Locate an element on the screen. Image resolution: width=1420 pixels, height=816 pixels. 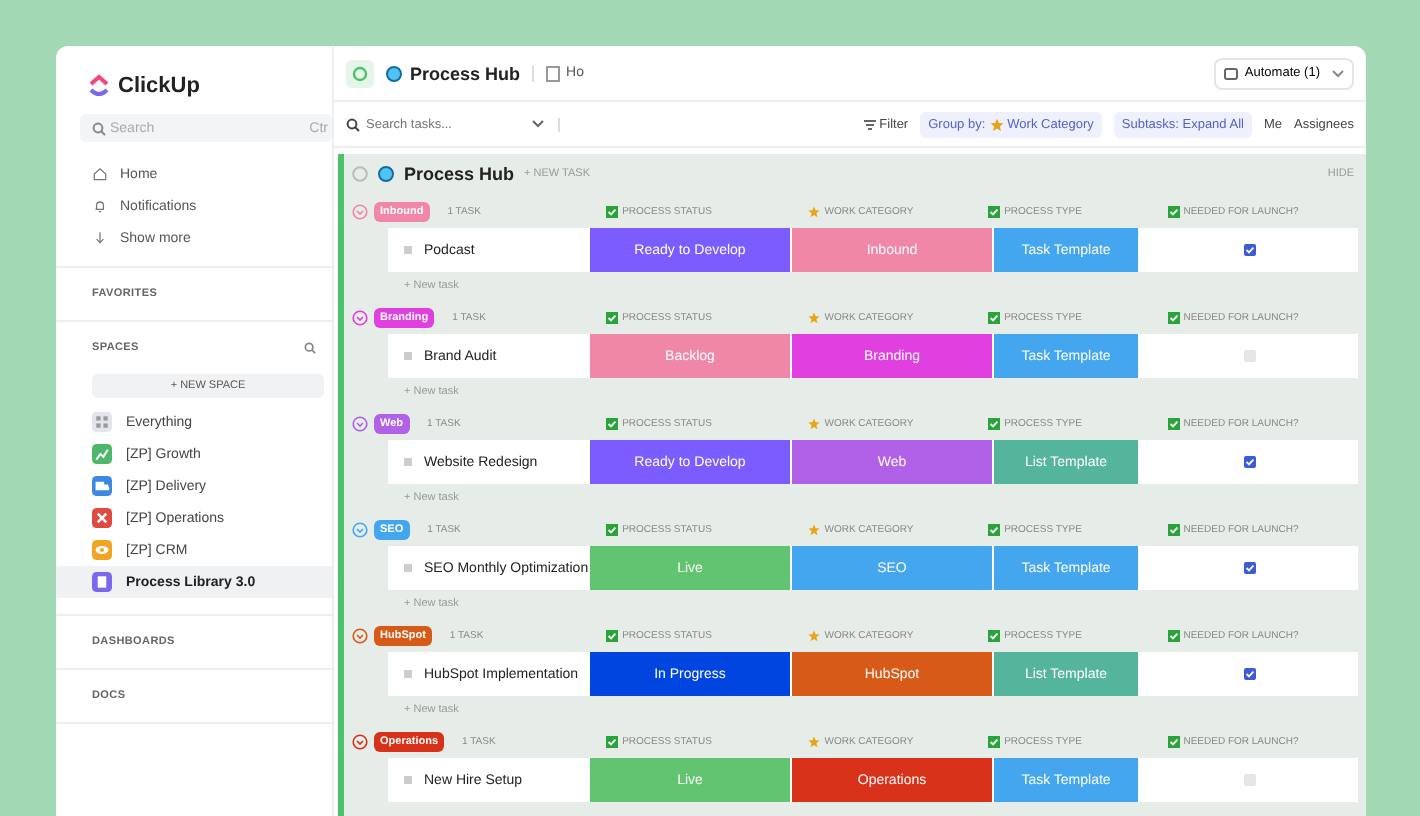
list-status-icon is located at coordinates (360, 73).